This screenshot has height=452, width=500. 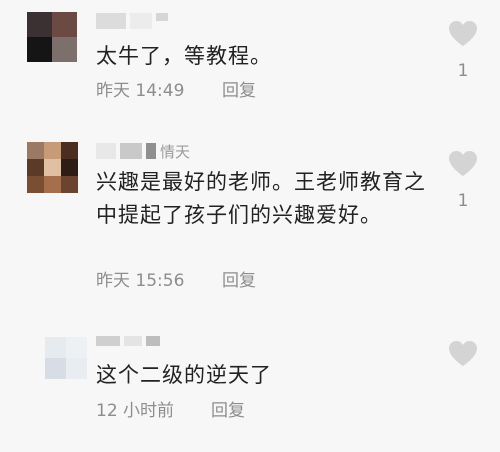 I want to click on comment-text: 这个二级的逆天了, so click(x=184, y=375).